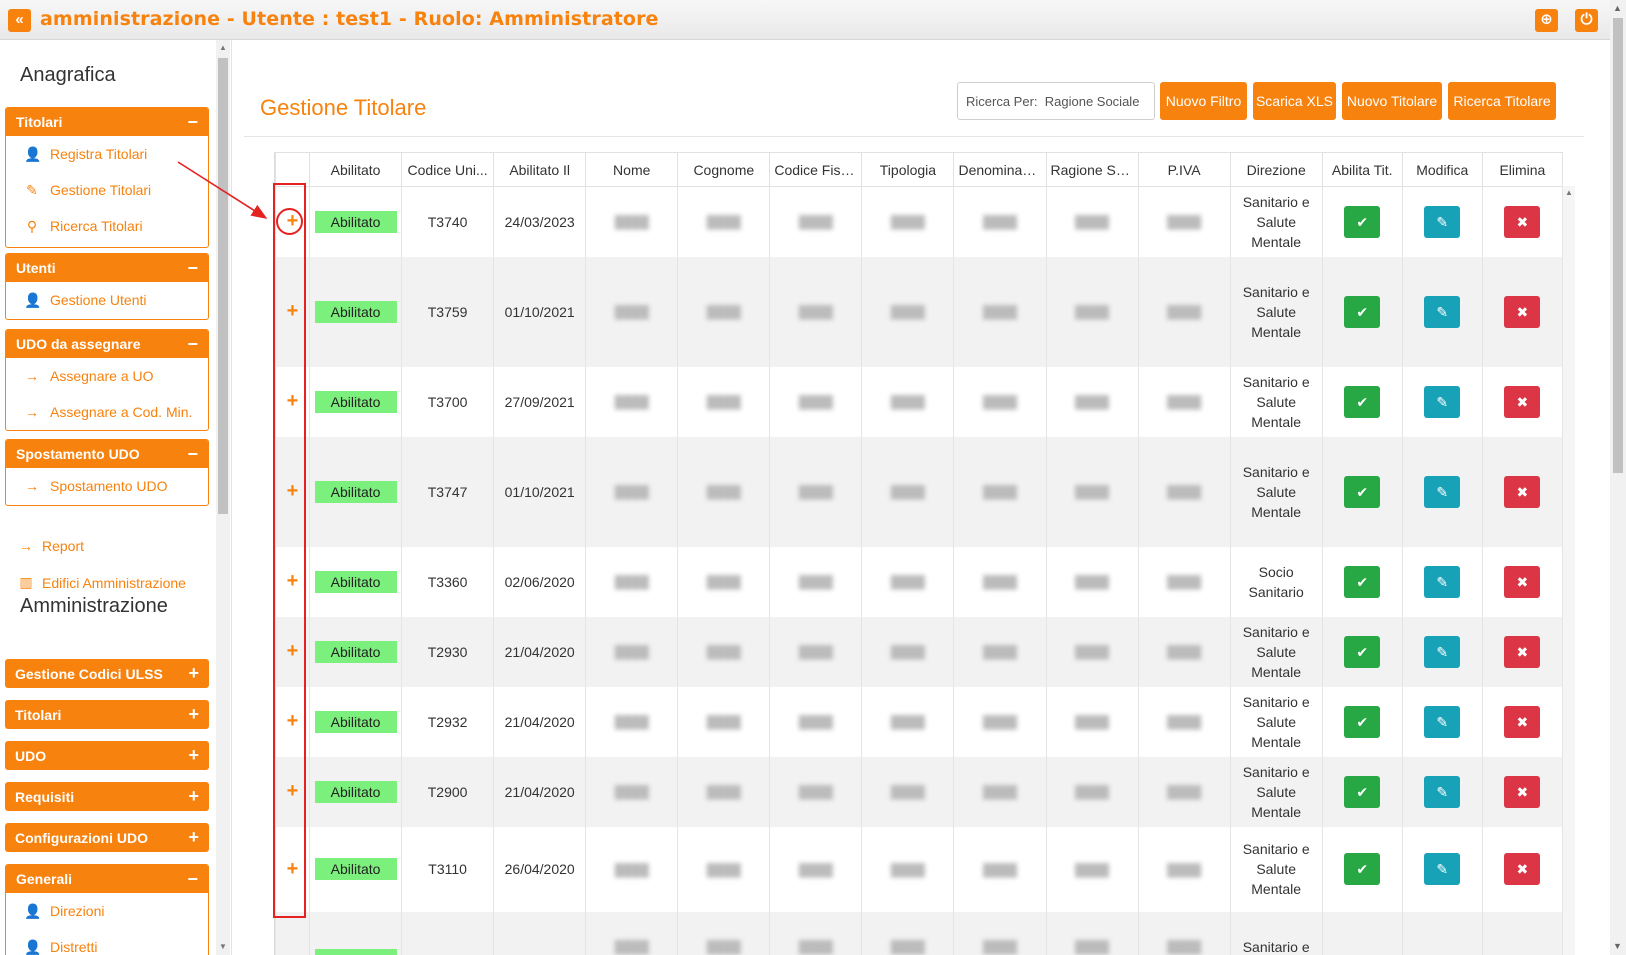  What do you see at coordinates (107, 454) in the screenshot?
I see `panel-spostamento-header: Spostamento UDO −` at bounding box center [107, 454].